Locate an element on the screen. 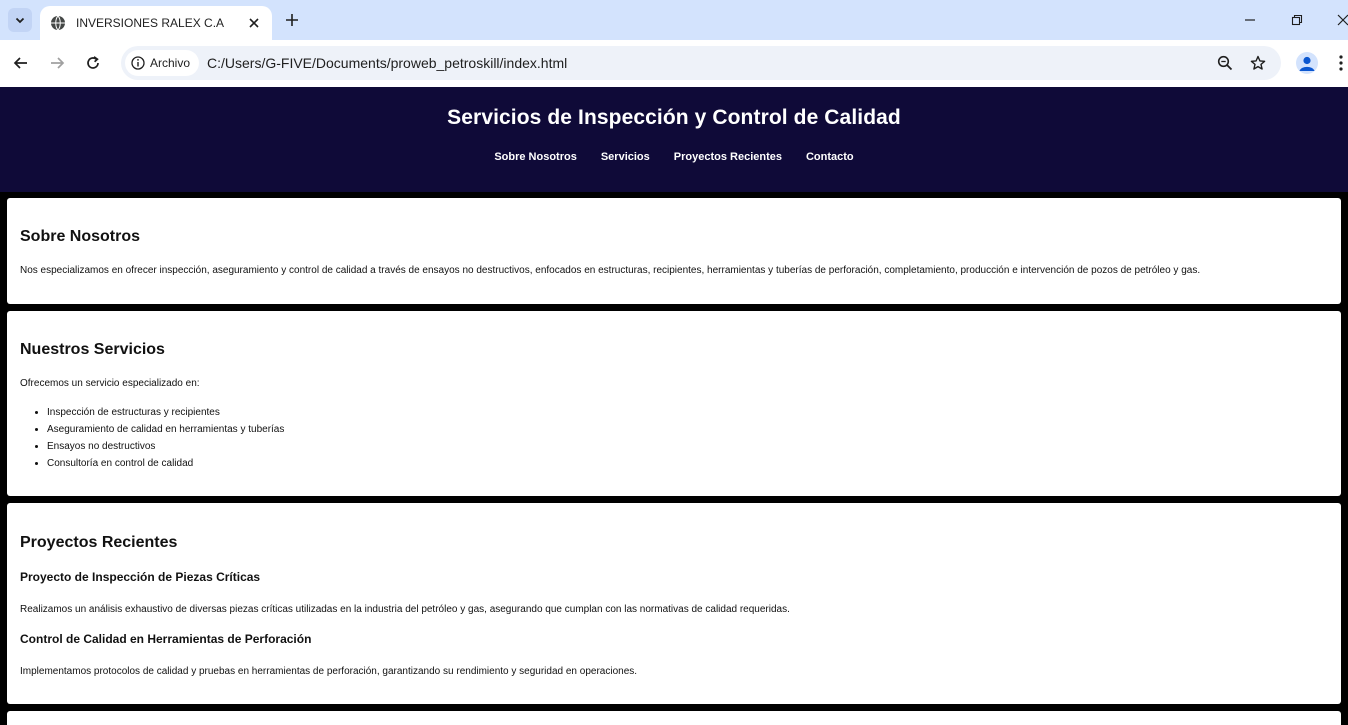 This screenshot has height=725, width=1348. service-item: Consultoría en control de calidad is located at coordinates (165, 464).